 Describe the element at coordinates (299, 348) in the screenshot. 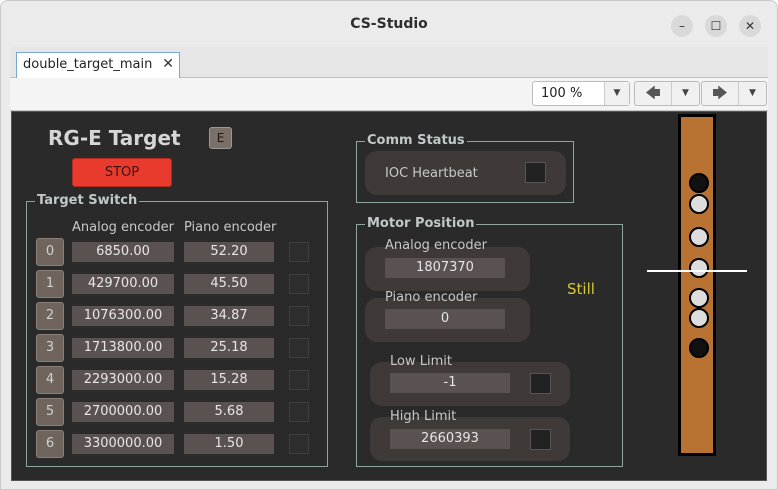

I see `target-3-led` at that location.